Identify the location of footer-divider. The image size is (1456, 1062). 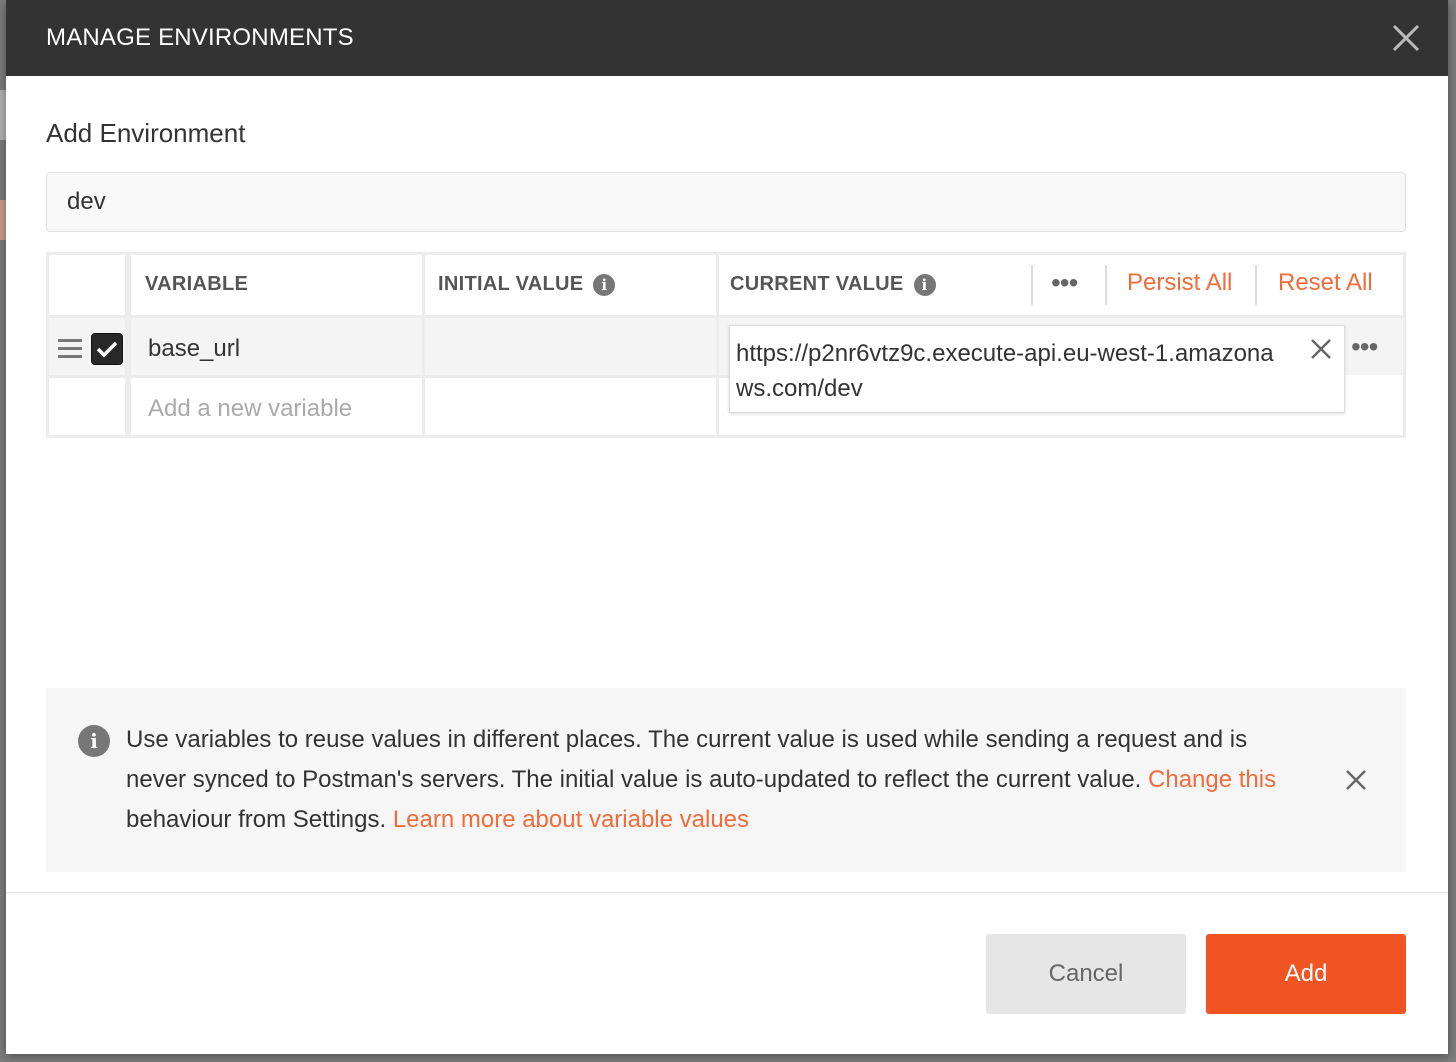
(727, 892).